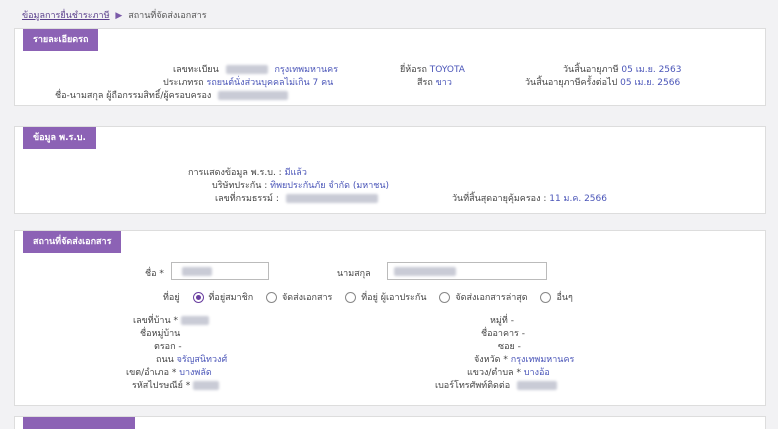 Image resolution: width=778 pixels, height=429 pixels. I want to click on soi-value: -, so click(519, 347).